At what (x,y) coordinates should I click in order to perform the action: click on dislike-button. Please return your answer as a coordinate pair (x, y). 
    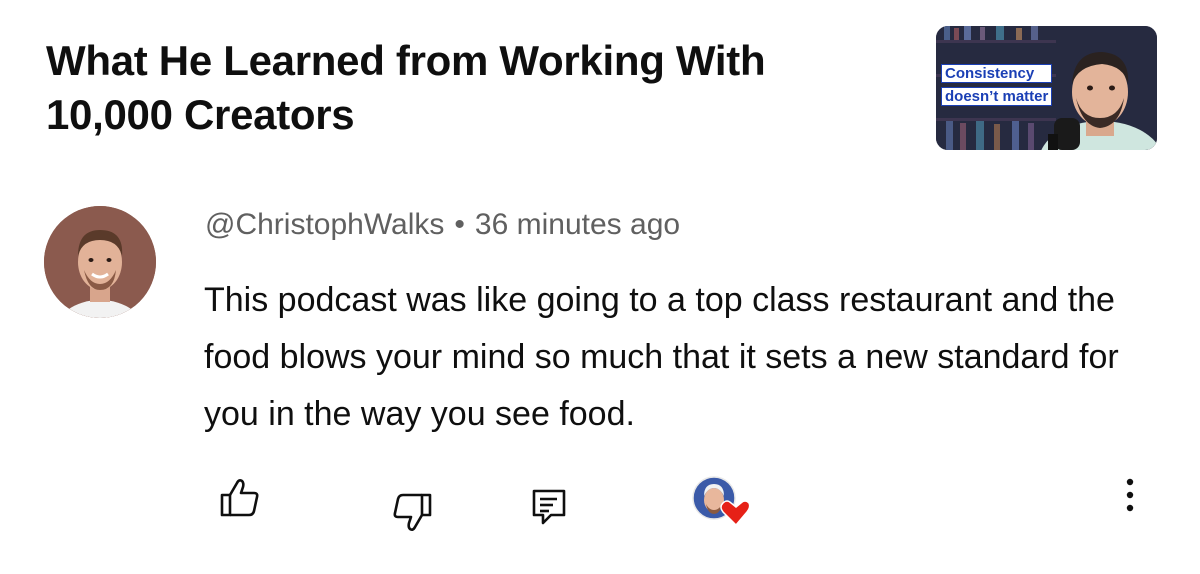
    Looking at the image, I should click on (412, 512).